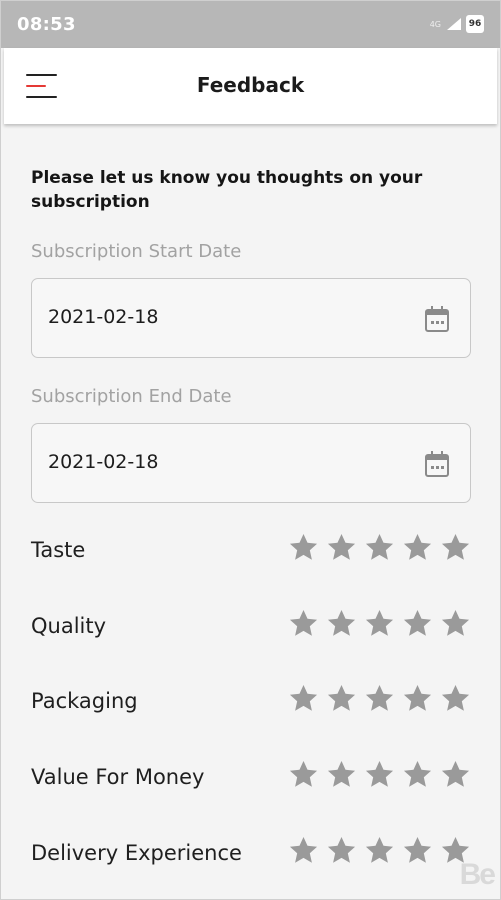  I want to click on rating-label: Value For Money, so click(118, 777).